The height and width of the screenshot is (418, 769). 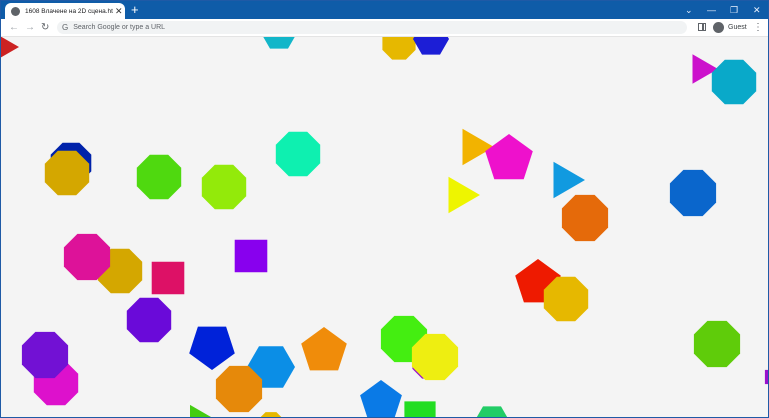 I want to click on profile-label: Guest, so click(x=737, y=27).